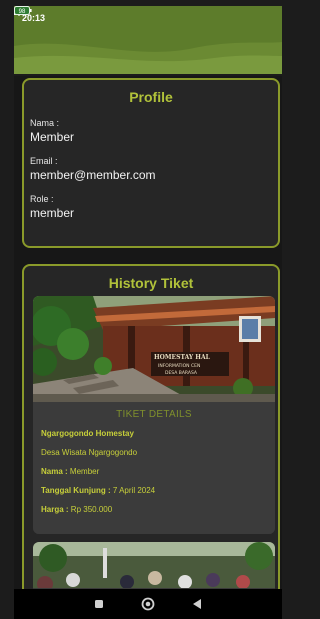 This screenshot has width=320, height=619. I want to click on recent-apps-icon, so click(98, 604).